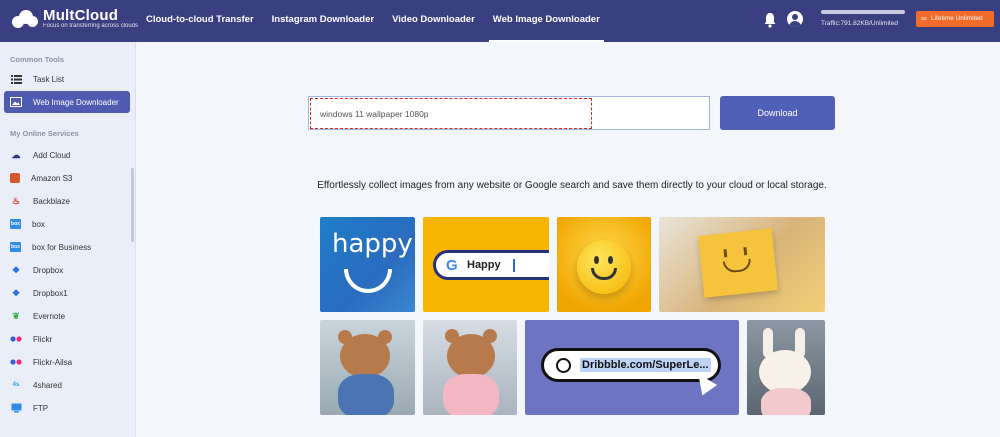  What do you see at coordinates (451, 113) in the screenshot?
I see `search-input` at bounding box center [451, 113].